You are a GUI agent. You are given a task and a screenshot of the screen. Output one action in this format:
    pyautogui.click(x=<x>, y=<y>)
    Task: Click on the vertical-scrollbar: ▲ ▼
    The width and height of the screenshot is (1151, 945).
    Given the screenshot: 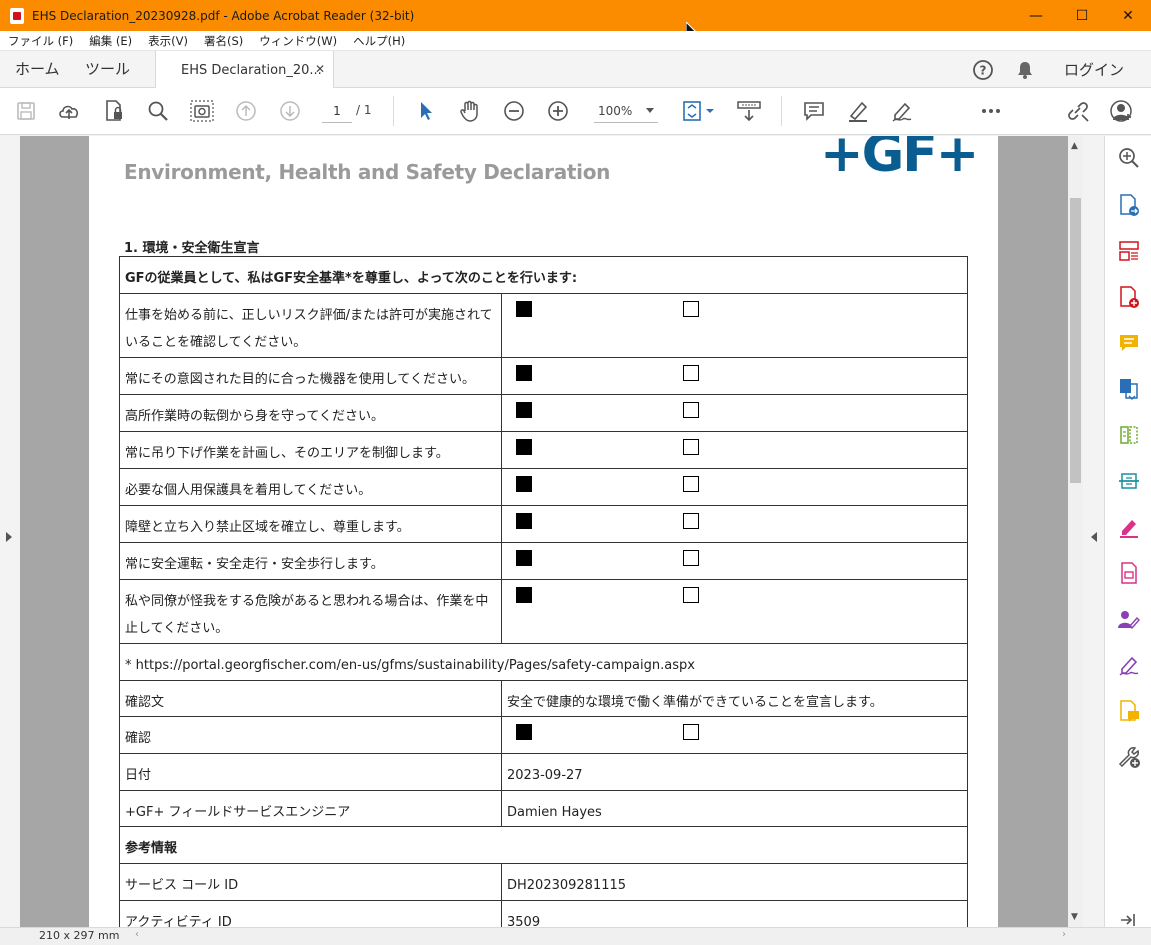 What is the action you would take?
    pyautogui.click(x=1075, y=531)
    